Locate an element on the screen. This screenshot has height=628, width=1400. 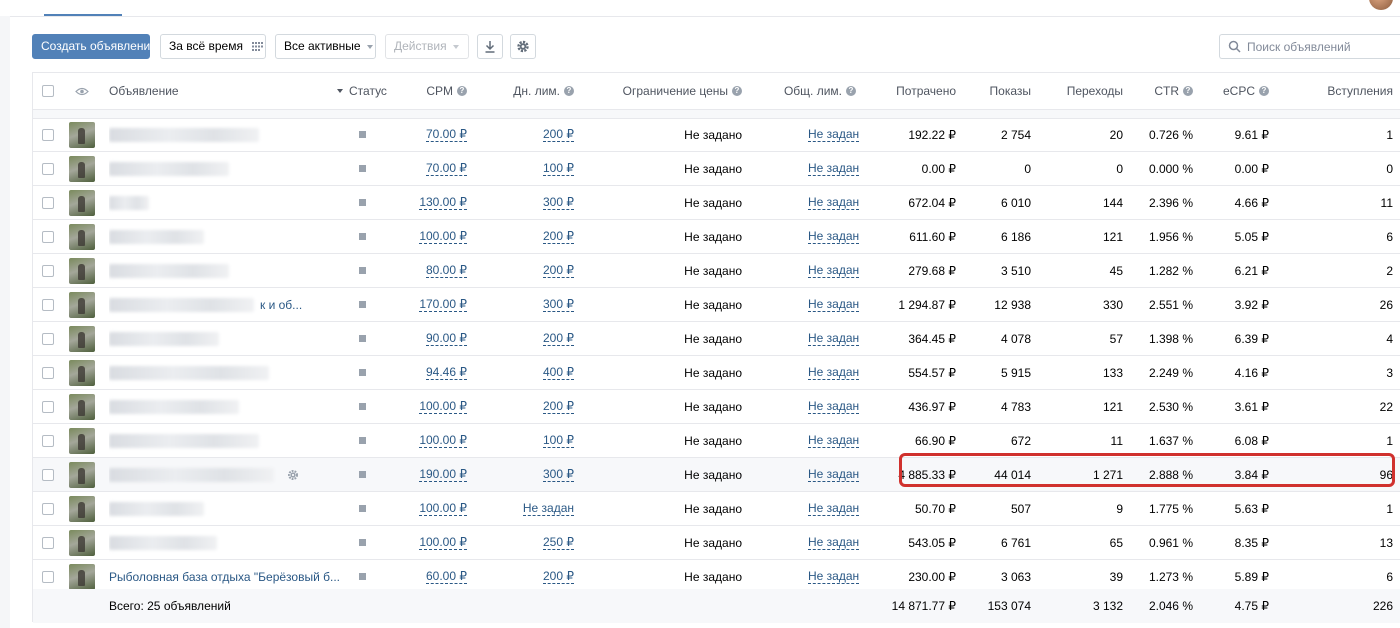
cpm-value: 190.00 ₽ is located at coordinates (443, 474).